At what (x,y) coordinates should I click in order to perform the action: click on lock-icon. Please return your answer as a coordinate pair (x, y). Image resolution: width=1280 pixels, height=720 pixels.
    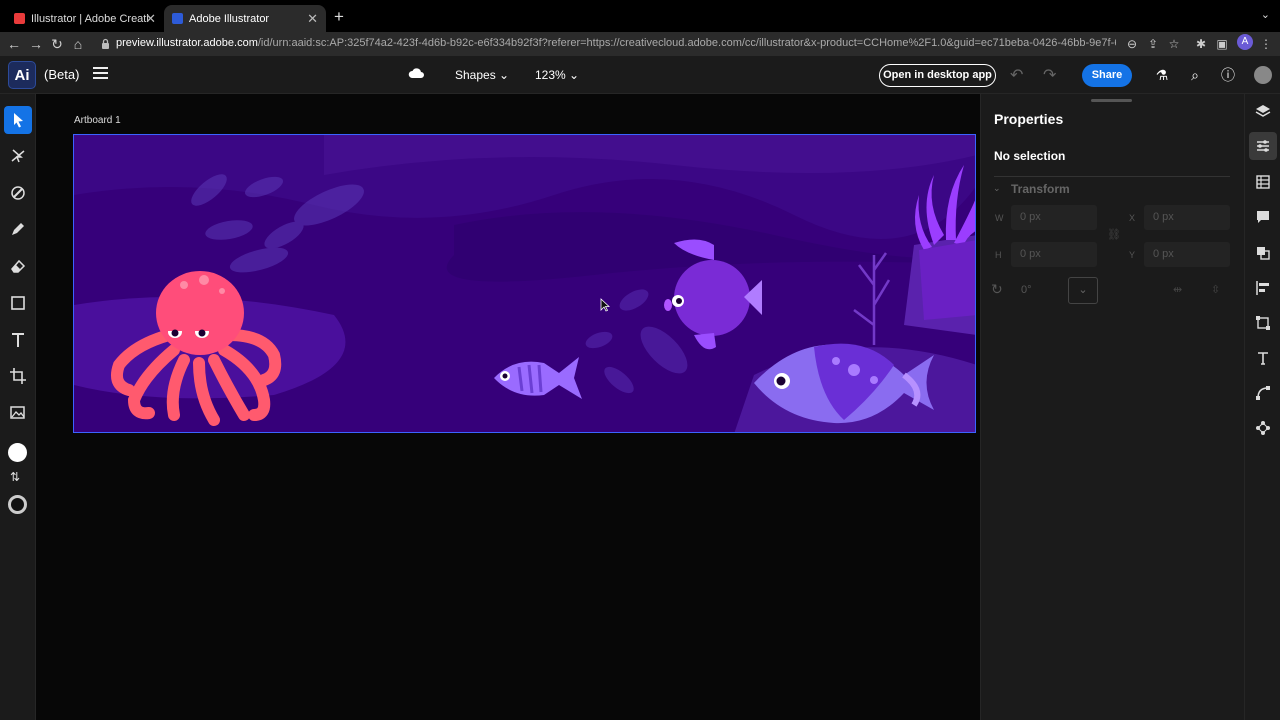
    Looking at the image, I should click on (105, 43).